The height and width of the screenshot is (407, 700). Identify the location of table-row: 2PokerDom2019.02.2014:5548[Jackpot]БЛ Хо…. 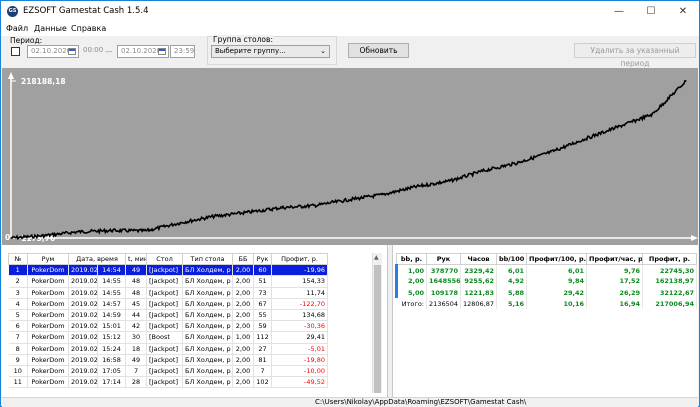
(168, 281).